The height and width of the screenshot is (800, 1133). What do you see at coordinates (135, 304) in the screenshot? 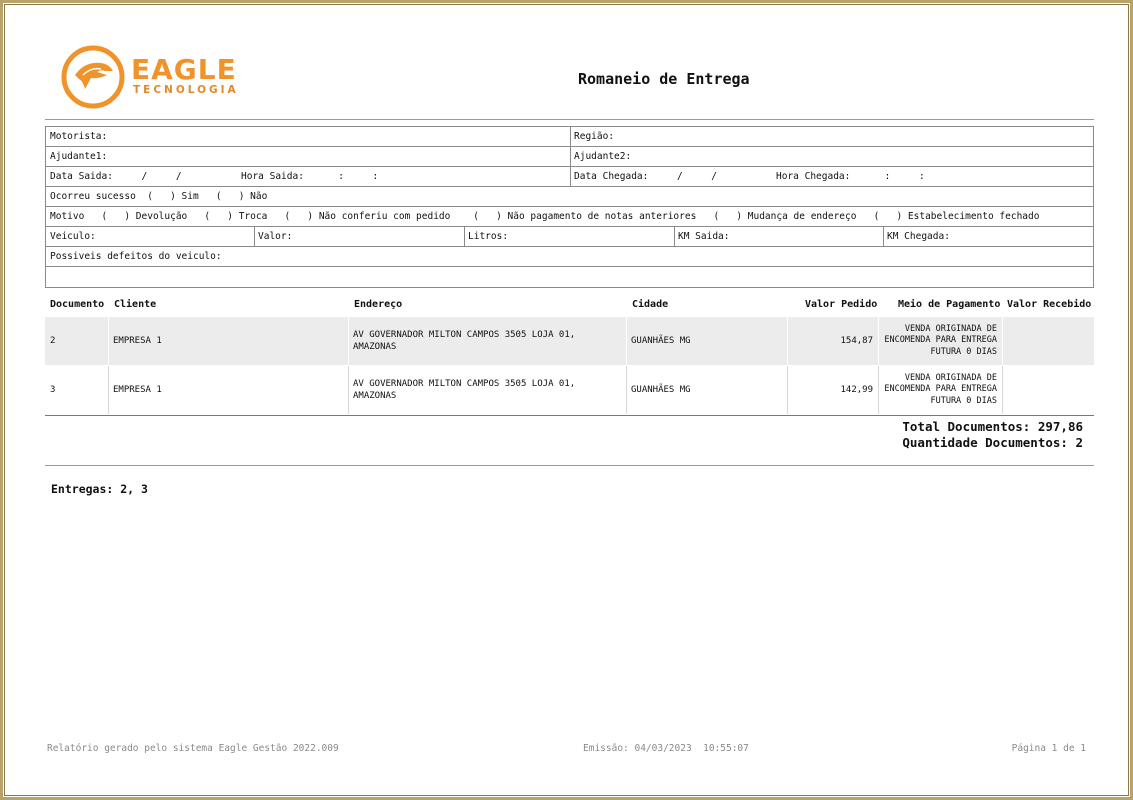
I see `col-header-cliente: Cliente` at bounding box center [135, 304].